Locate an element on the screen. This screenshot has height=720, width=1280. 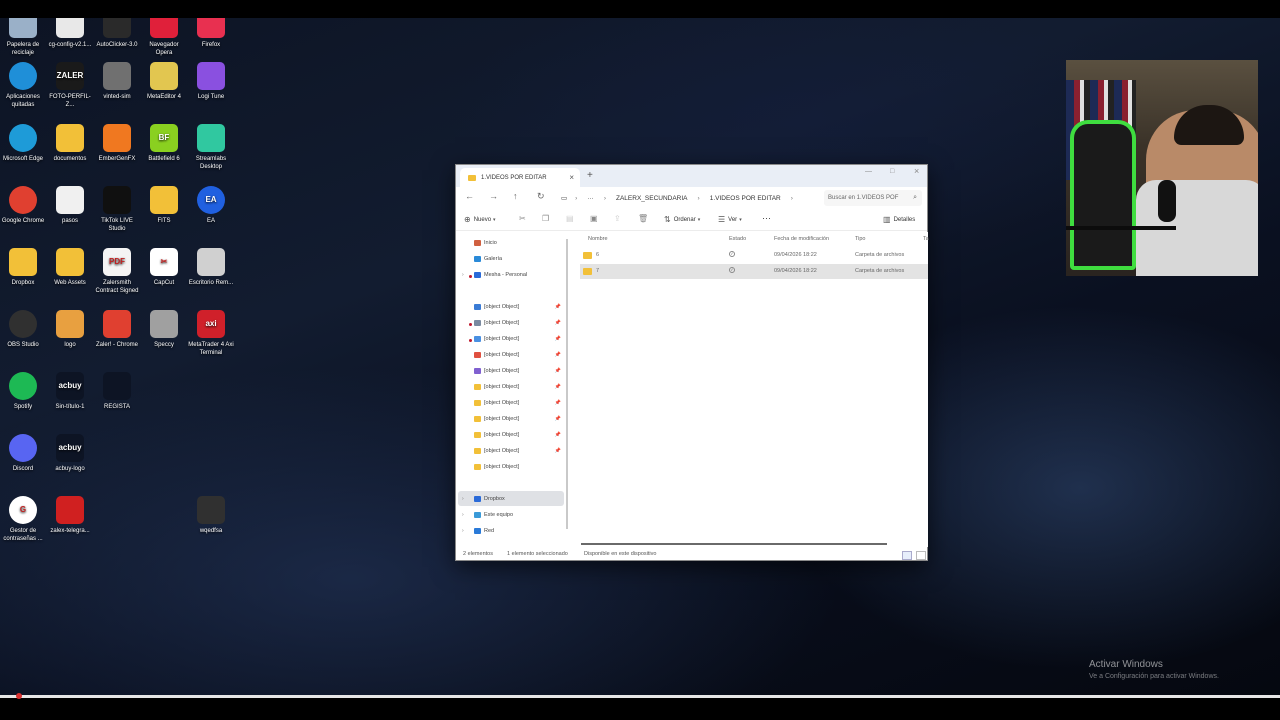
desktop-icon: MetaEditor 4 is located at coordinates (164, 81).